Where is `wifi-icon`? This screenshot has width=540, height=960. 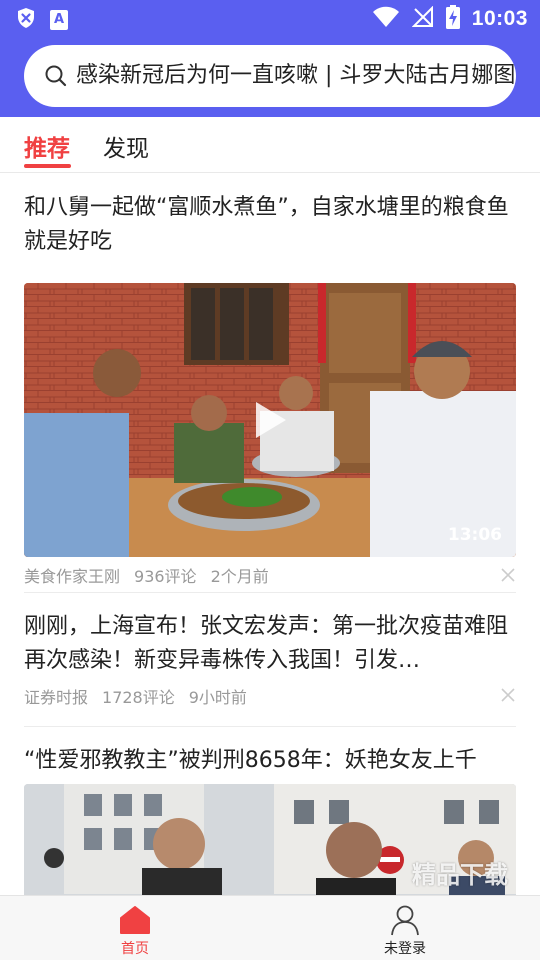 wifi-icon is located at coordinates (386, 19).